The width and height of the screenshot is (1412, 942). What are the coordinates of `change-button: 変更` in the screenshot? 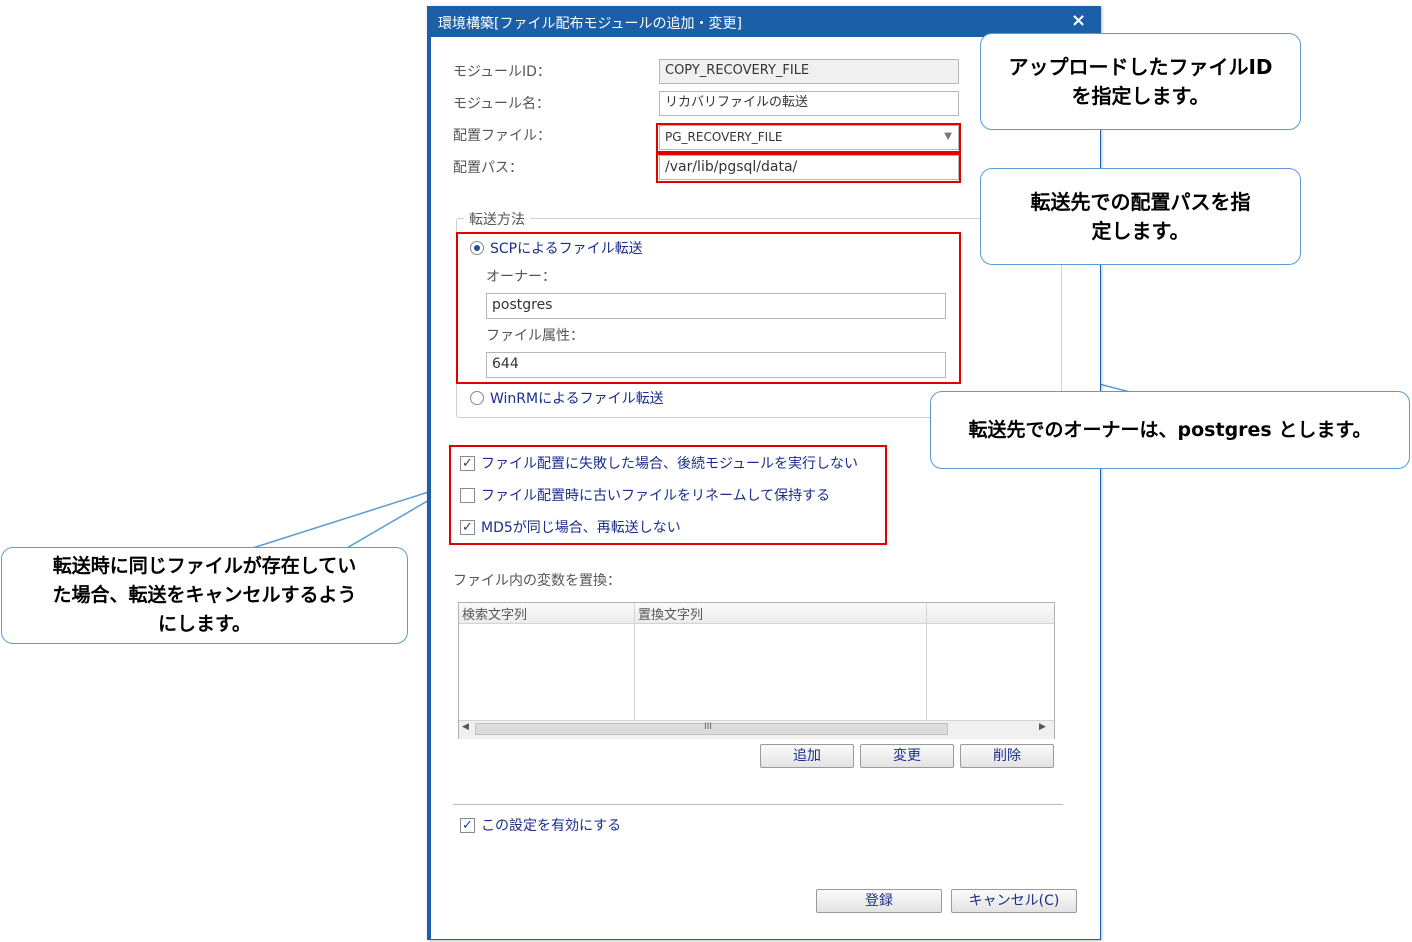 It's located at (907, 756).